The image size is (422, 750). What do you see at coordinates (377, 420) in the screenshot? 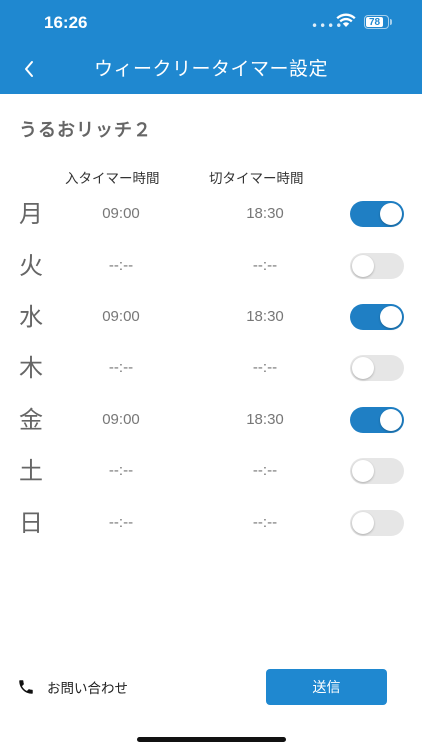
I see `day-toggle-fri` at bounding box center [377, 420].